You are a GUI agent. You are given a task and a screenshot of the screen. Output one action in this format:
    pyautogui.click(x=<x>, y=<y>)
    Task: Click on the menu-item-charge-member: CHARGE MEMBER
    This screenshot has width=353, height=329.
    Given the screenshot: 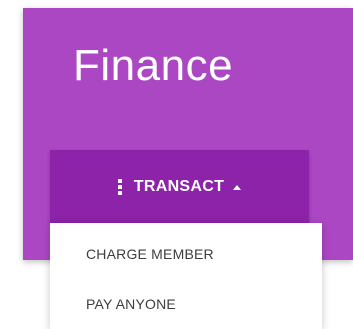 What is the action you would take?
    pyautogui.click(x=150, y=254)
    